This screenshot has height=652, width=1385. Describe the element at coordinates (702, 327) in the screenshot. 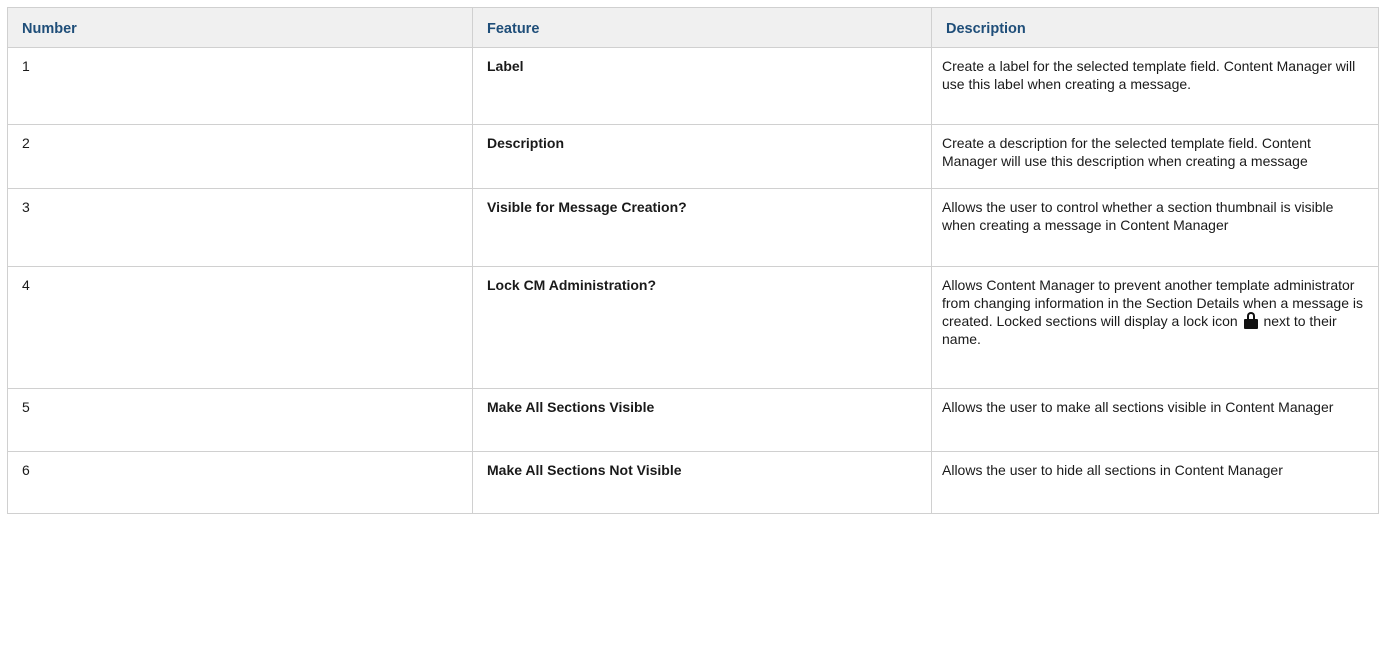

I see `row-feature: Lock CM Administration?` at that location.